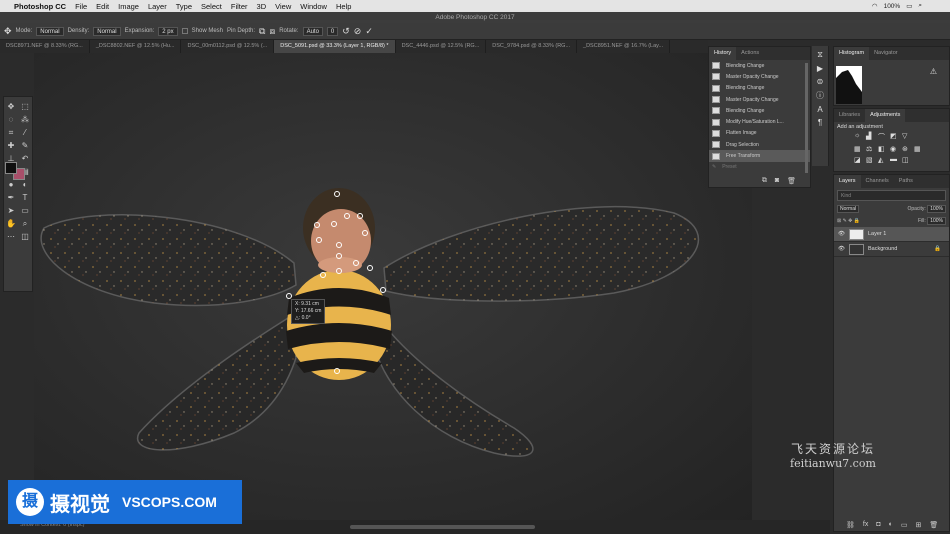 The image size is (950, 534). Describe the element at coordinates (25, 145) in the screenshot. I see `brush-icon: ✎` at that location.